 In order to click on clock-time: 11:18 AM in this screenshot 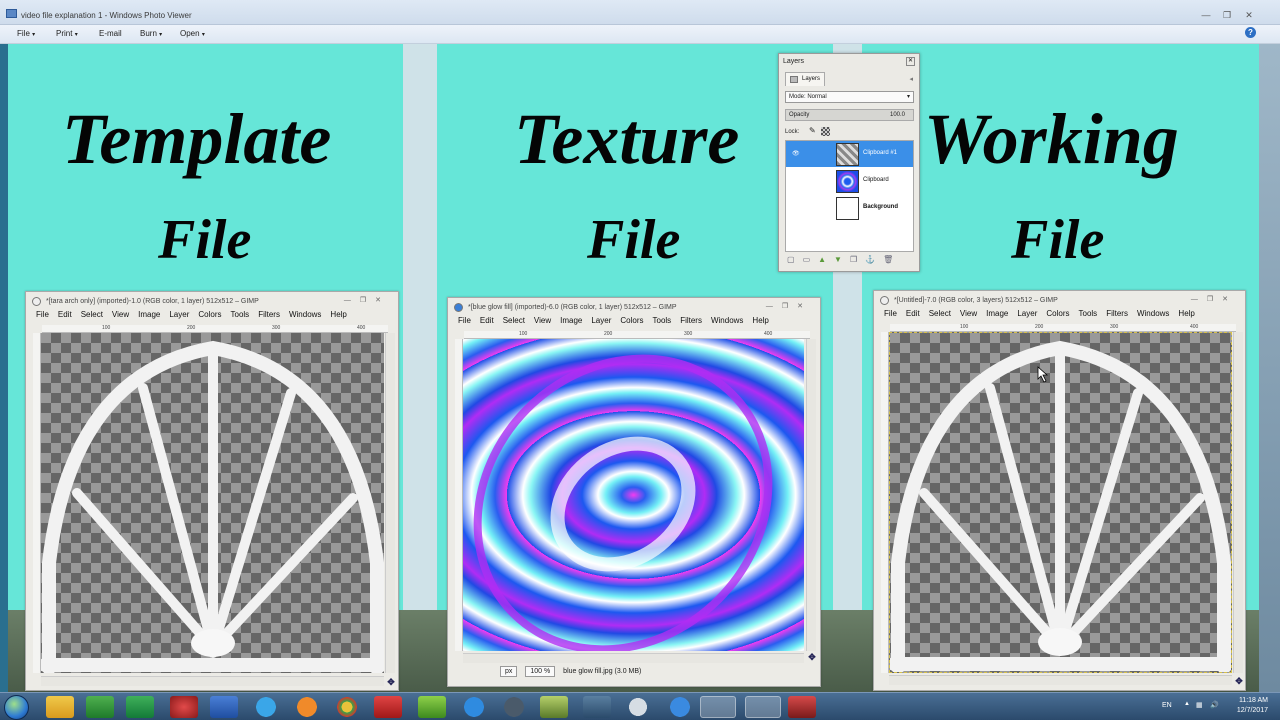, I will do `click(1253, 700)`.